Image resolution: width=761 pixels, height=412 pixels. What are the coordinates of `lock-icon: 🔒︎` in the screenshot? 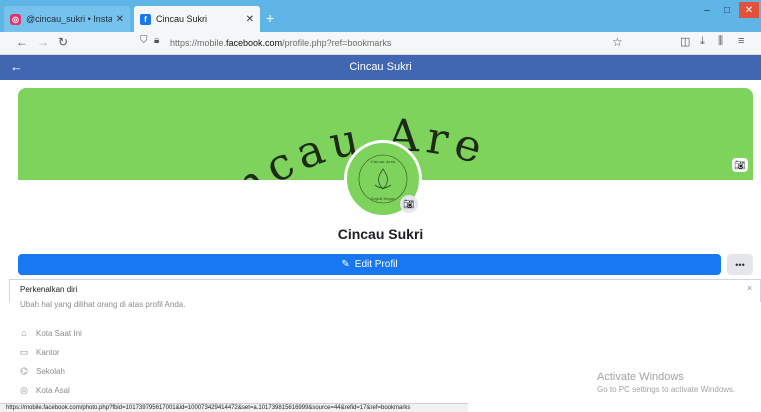 It's located at (156, 40).